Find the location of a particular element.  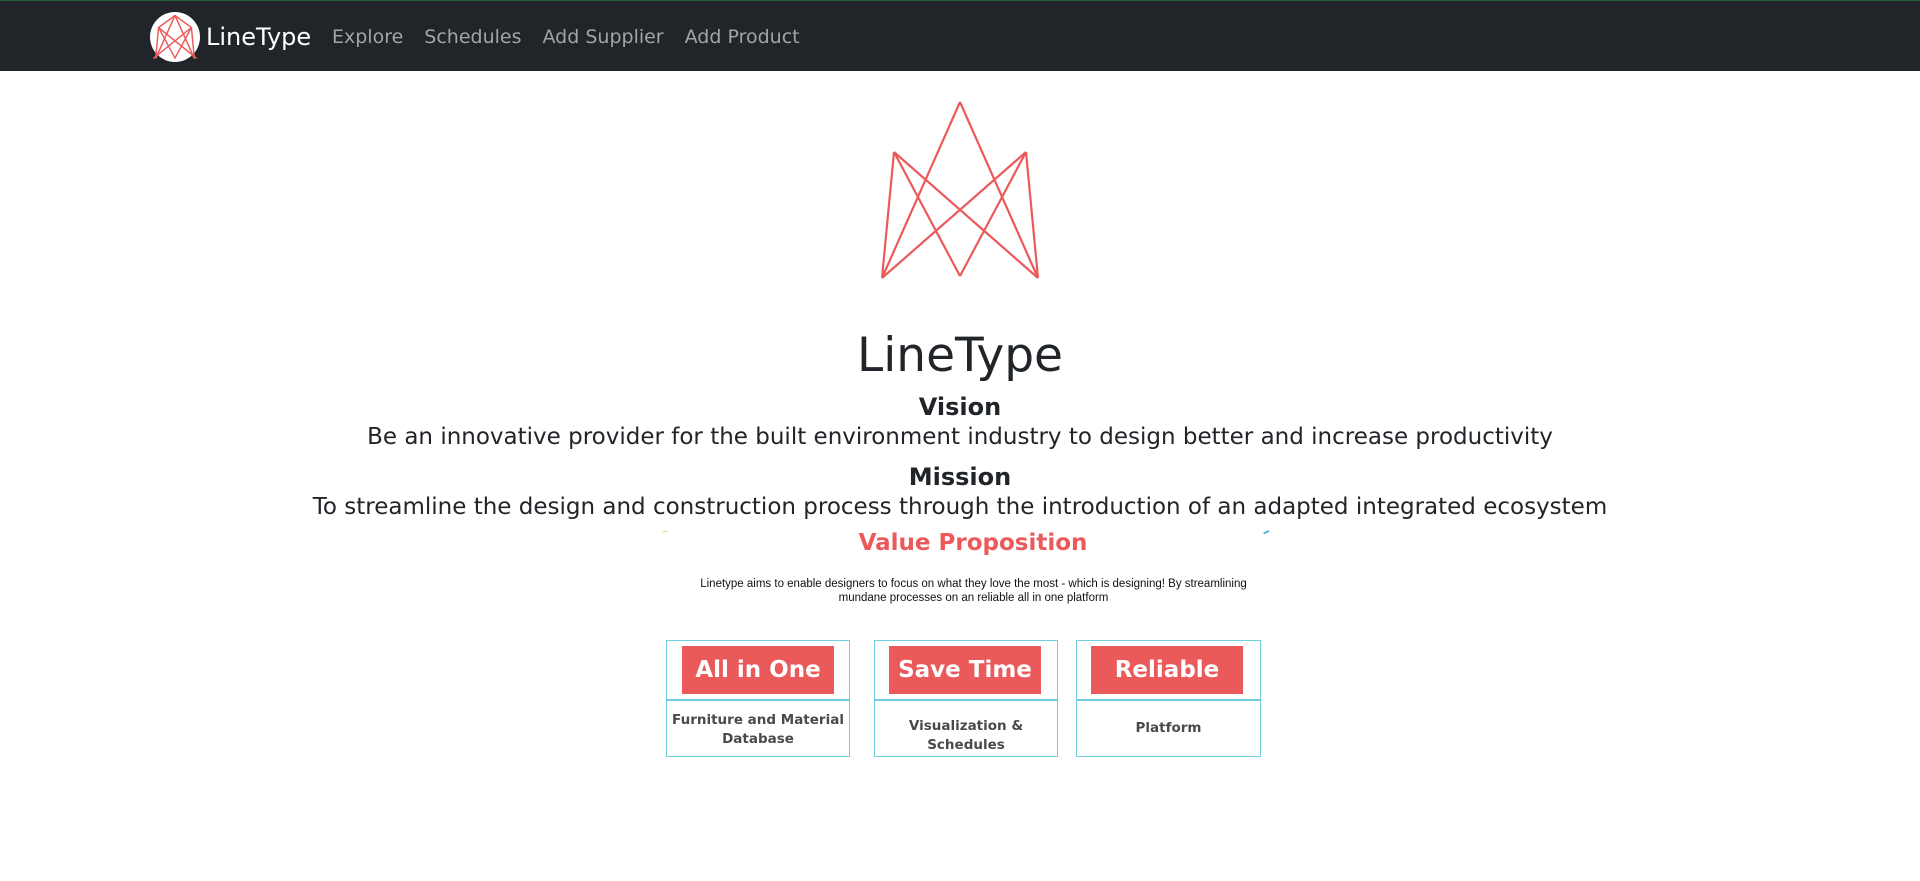

vision-heading: Vision is located at coordinates (960, 407).